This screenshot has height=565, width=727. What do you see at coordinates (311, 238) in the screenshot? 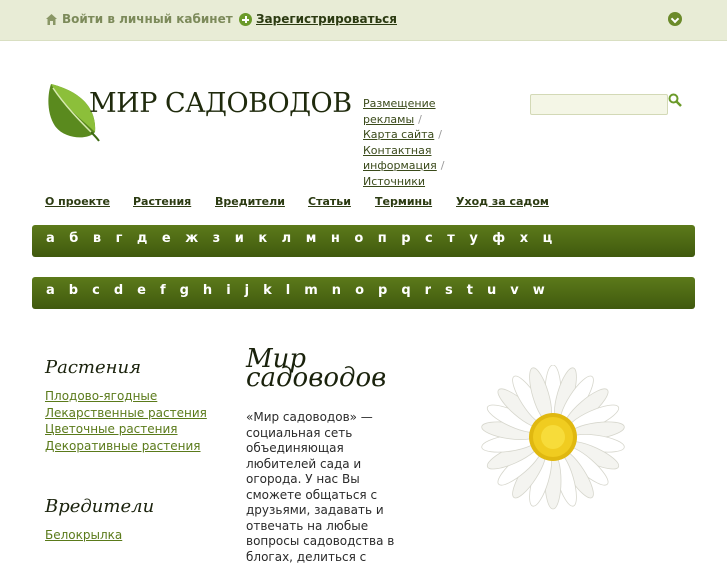
I see `ru-letter: м` at bounding box center [311, 238].